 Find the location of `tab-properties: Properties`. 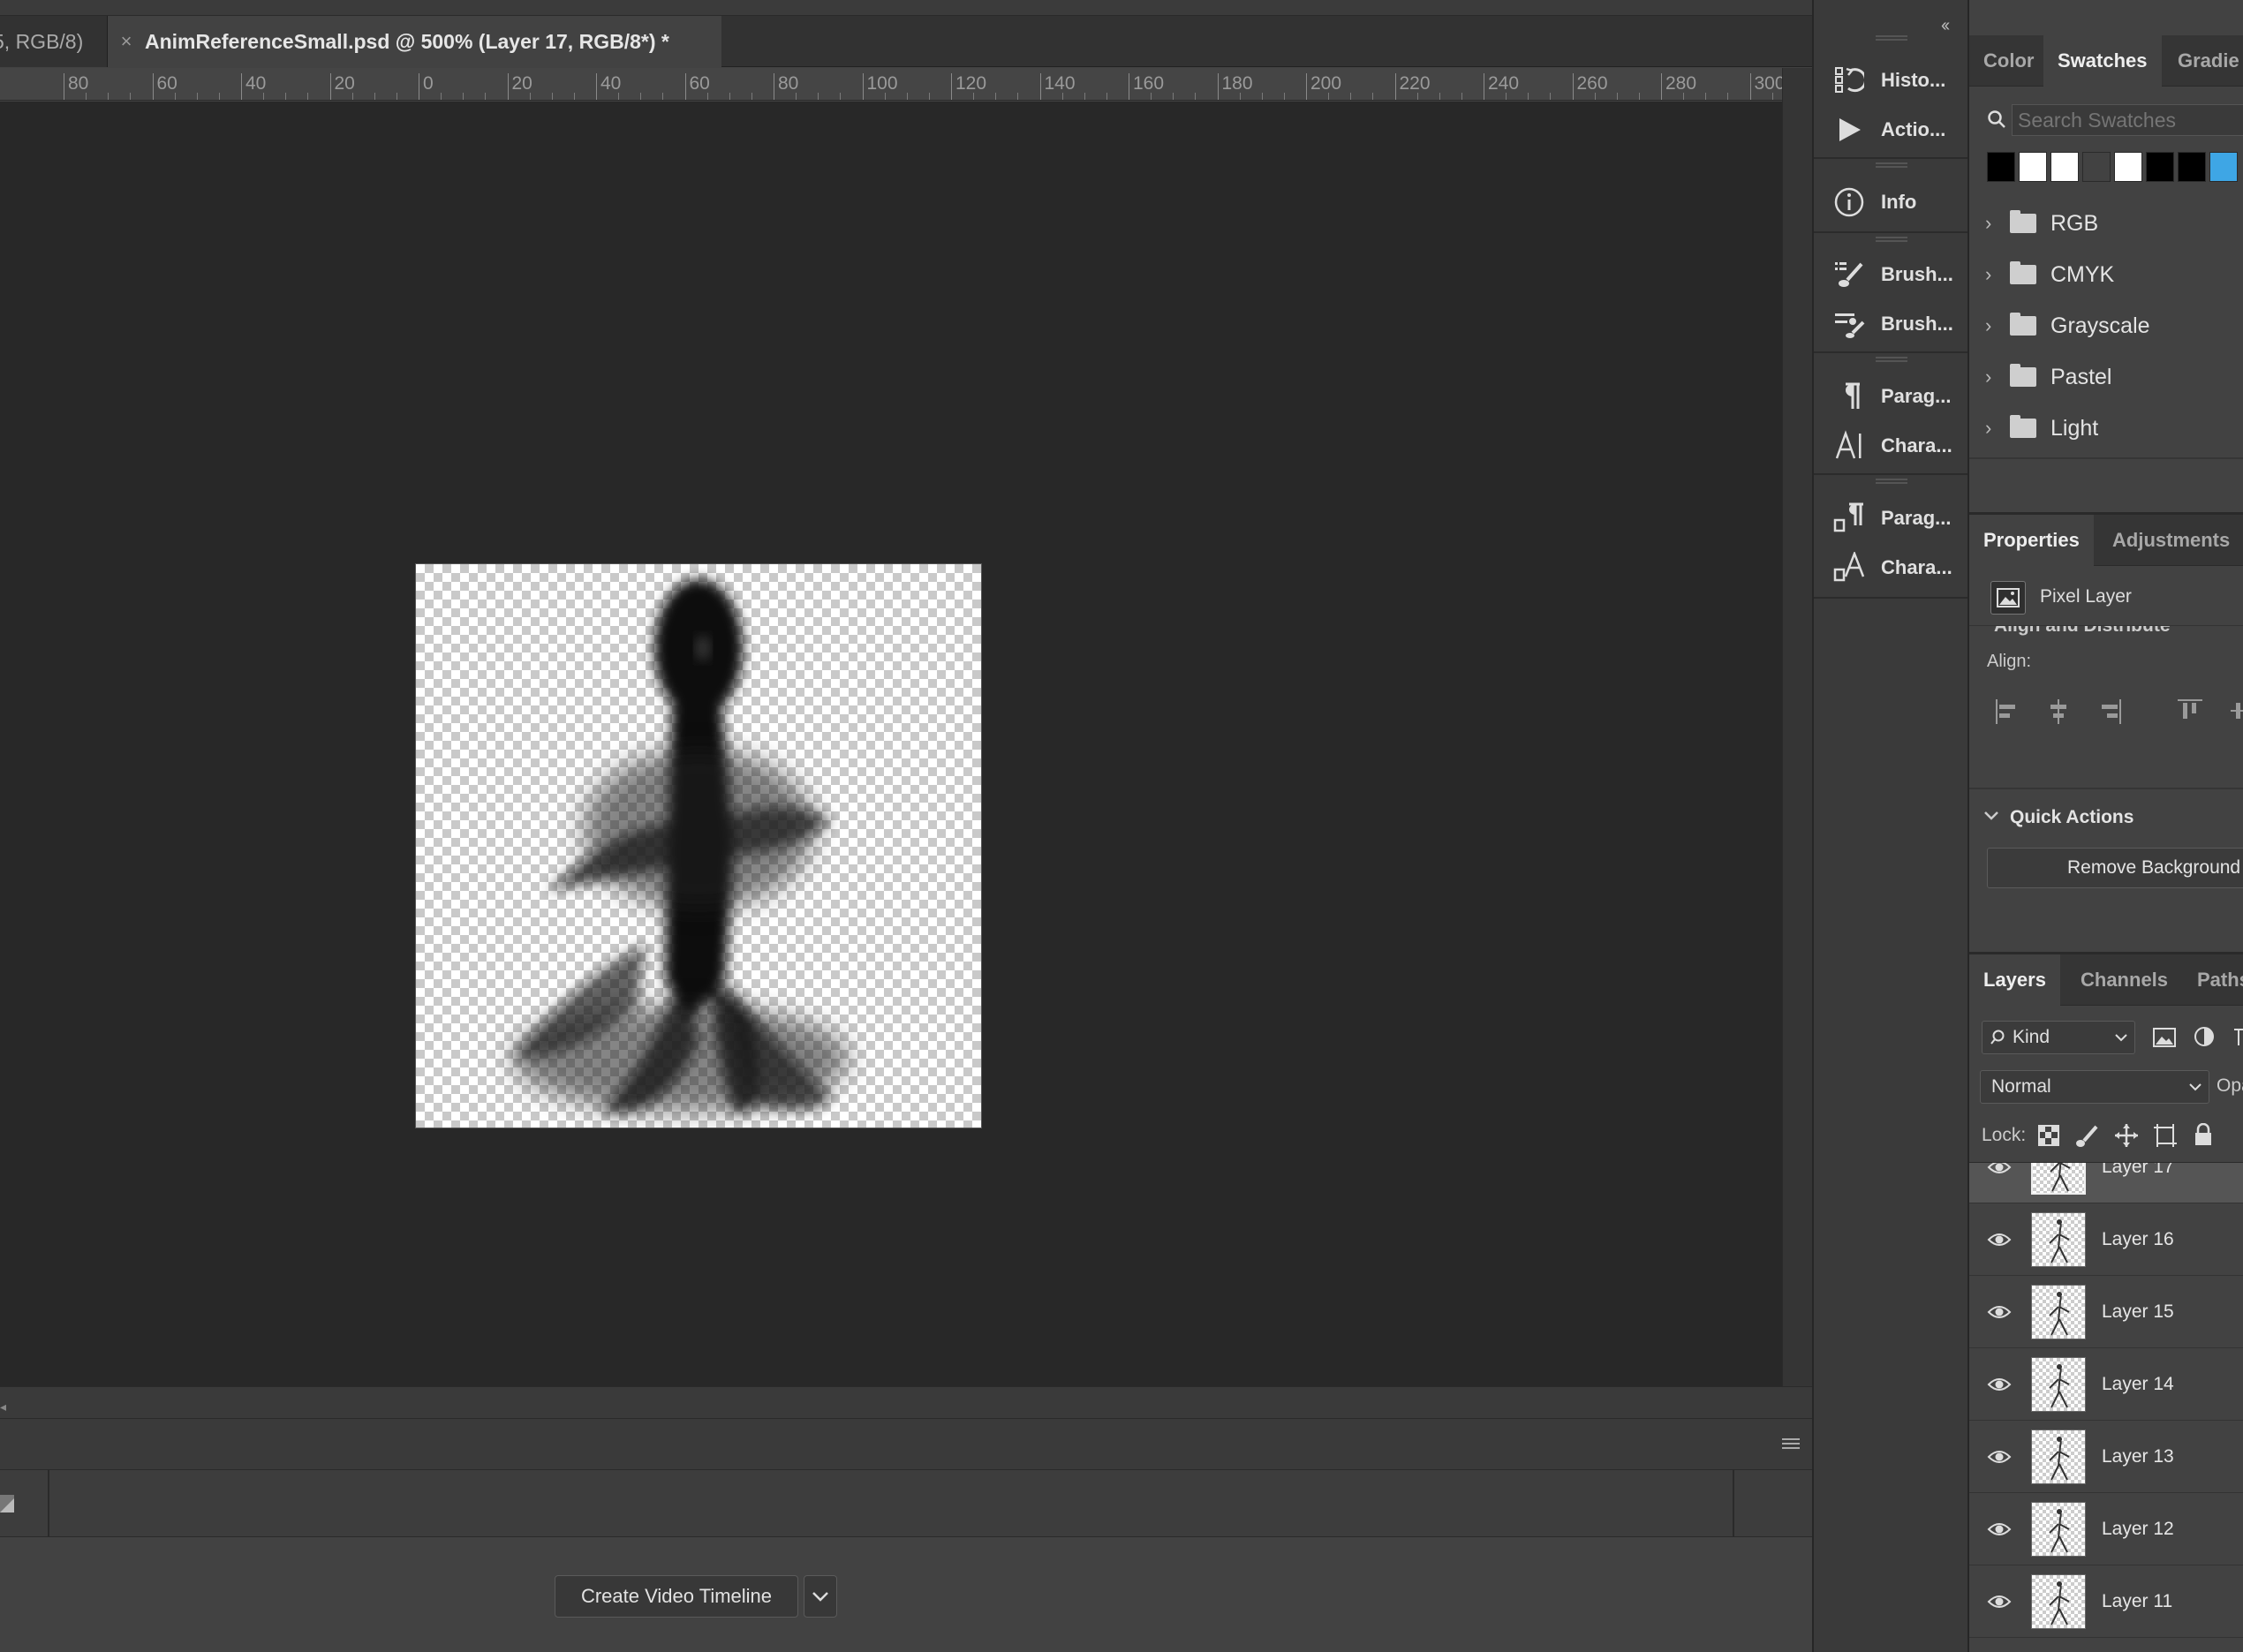

tab-properties: Properties is located at coordinates (2031, 540).